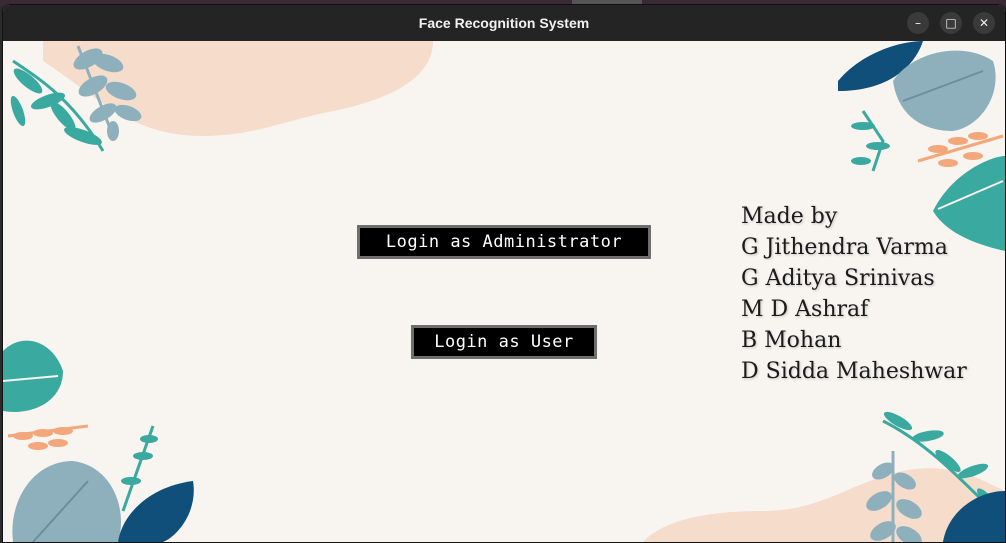 Image resolution: width=1006 pixels, height=543 pixels. I want to click on minimize-button: –, so click(918, 23).